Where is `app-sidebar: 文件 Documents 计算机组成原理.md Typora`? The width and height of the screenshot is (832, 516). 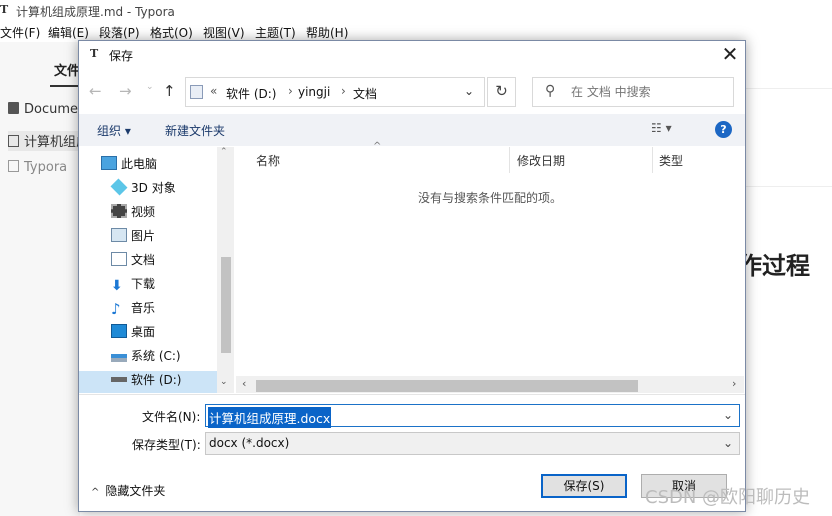
app-sidebar: 文件 Documents 计算机组成原理.md Typora is located at coordinates (40, 279).